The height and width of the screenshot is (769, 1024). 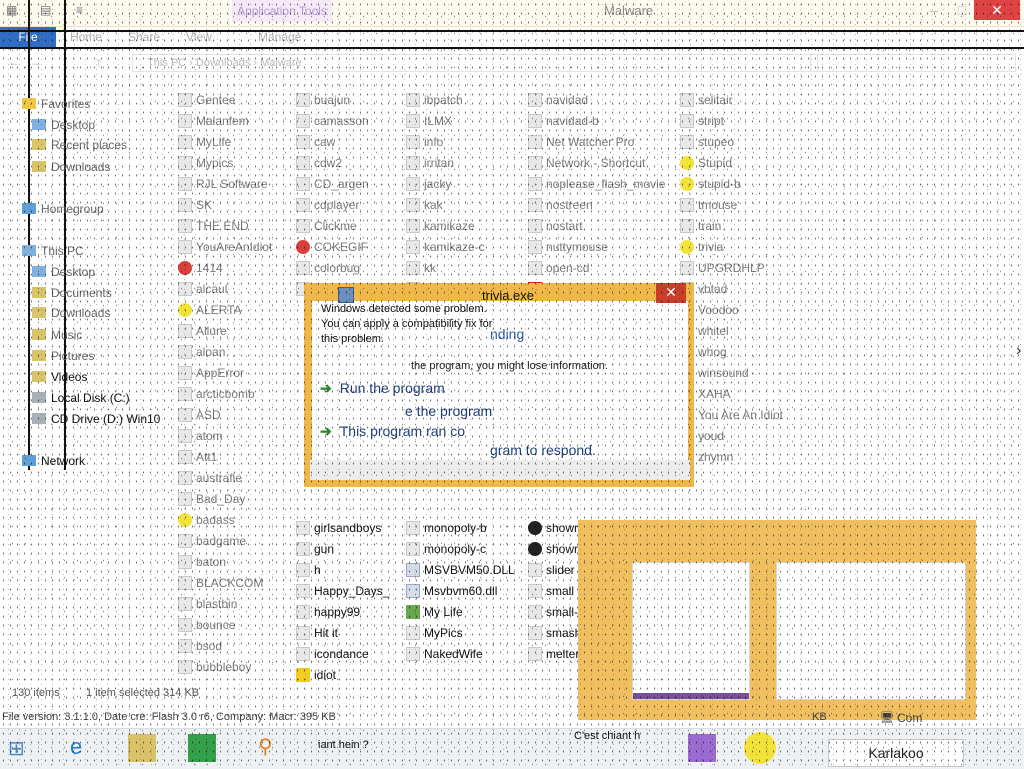 What do you see at coordinates (332, 247) in the screenshot?
I see `file-item: COKEGIF` at bounding box center [332, 247].